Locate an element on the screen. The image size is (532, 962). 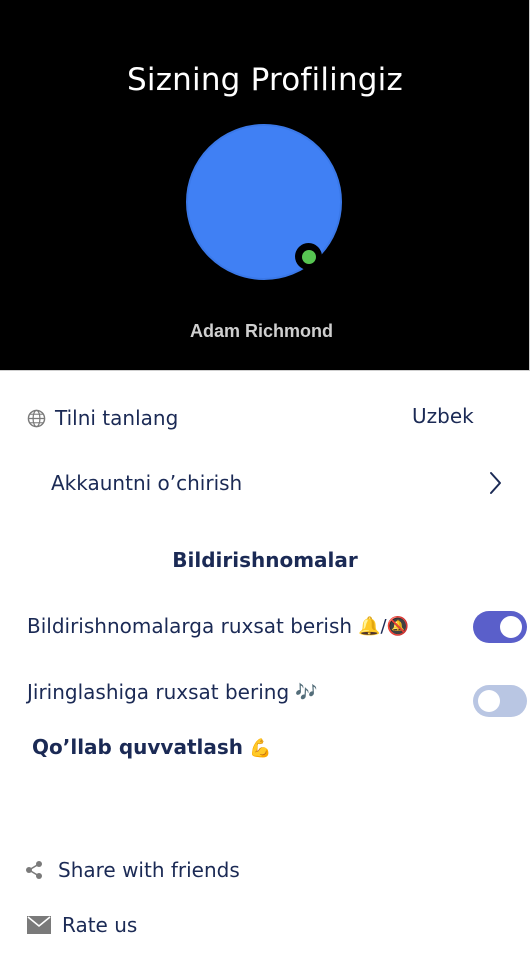
music-notes-icon: 🎶 is located at coordinates (306, 692).